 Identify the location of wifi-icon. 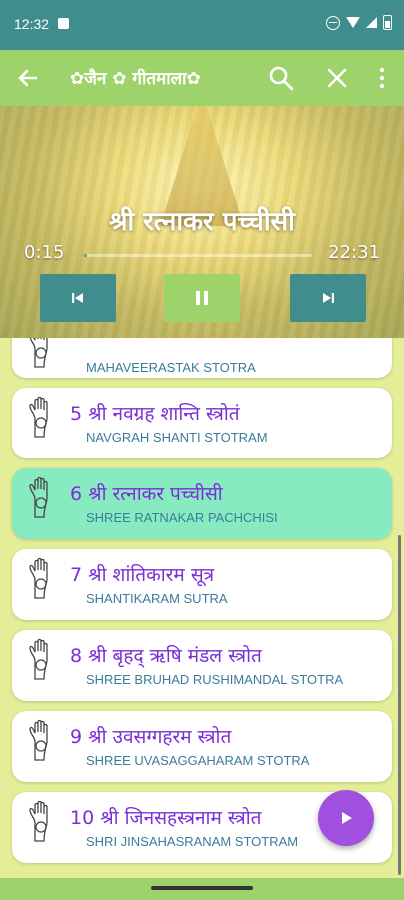
(353, 22).